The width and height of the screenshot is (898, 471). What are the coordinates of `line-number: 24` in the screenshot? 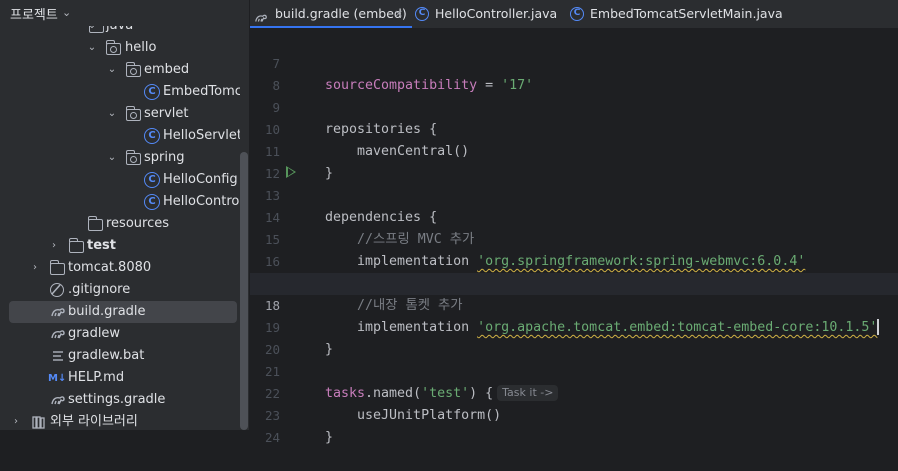 It's located at (272, 437).